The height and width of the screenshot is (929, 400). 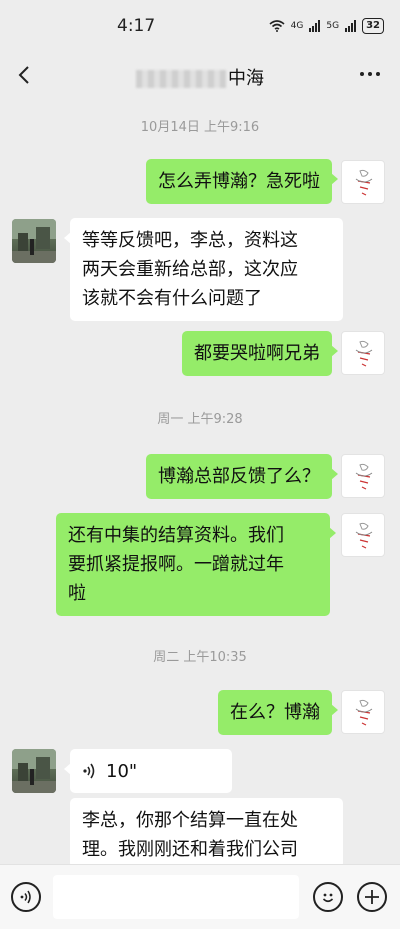 I want to click on signal-icon, so click(x=315, y=26).